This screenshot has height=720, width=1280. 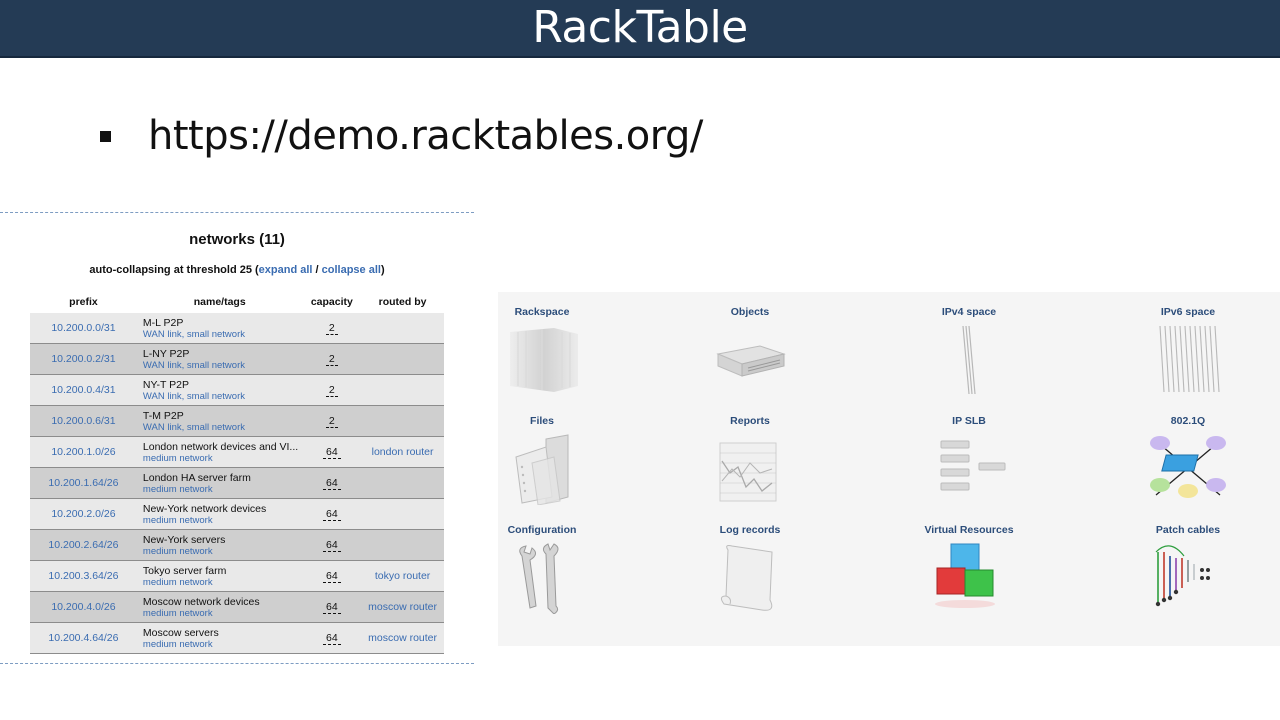 I want to click on index-item-ipv6-space: IPv6 space, so click(x=1188, y=356).